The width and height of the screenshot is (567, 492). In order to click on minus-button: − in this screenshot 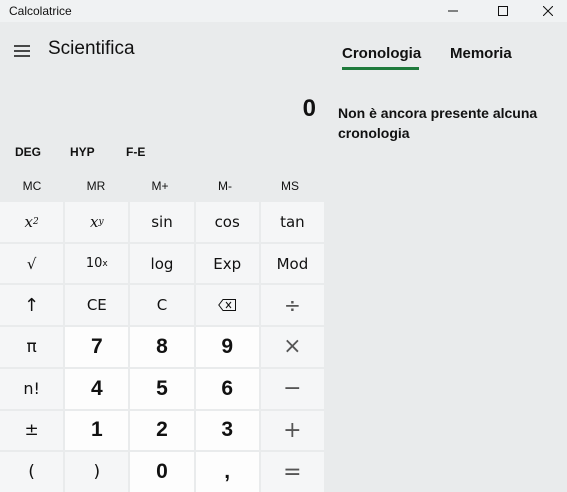, I will do `click(292, 388)`.